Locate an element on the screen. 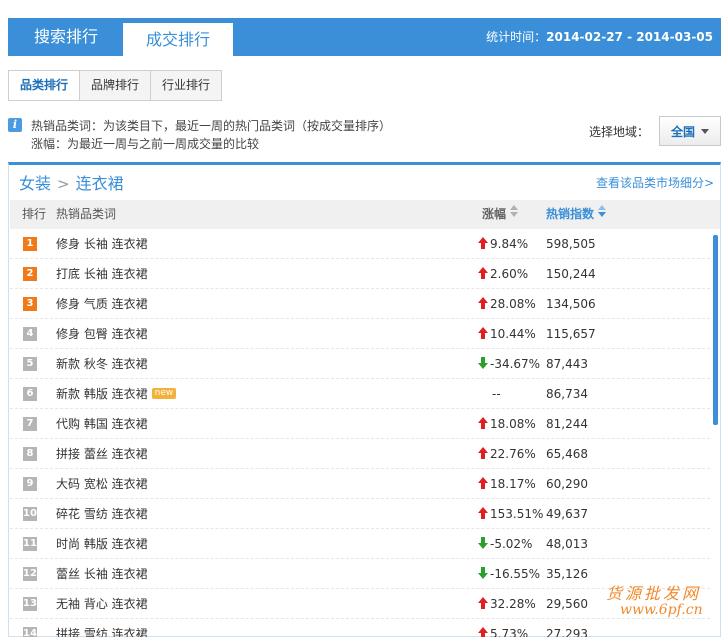 This screenshot has width=721, height=637. sort-icon is located at coordinates (602, 211).